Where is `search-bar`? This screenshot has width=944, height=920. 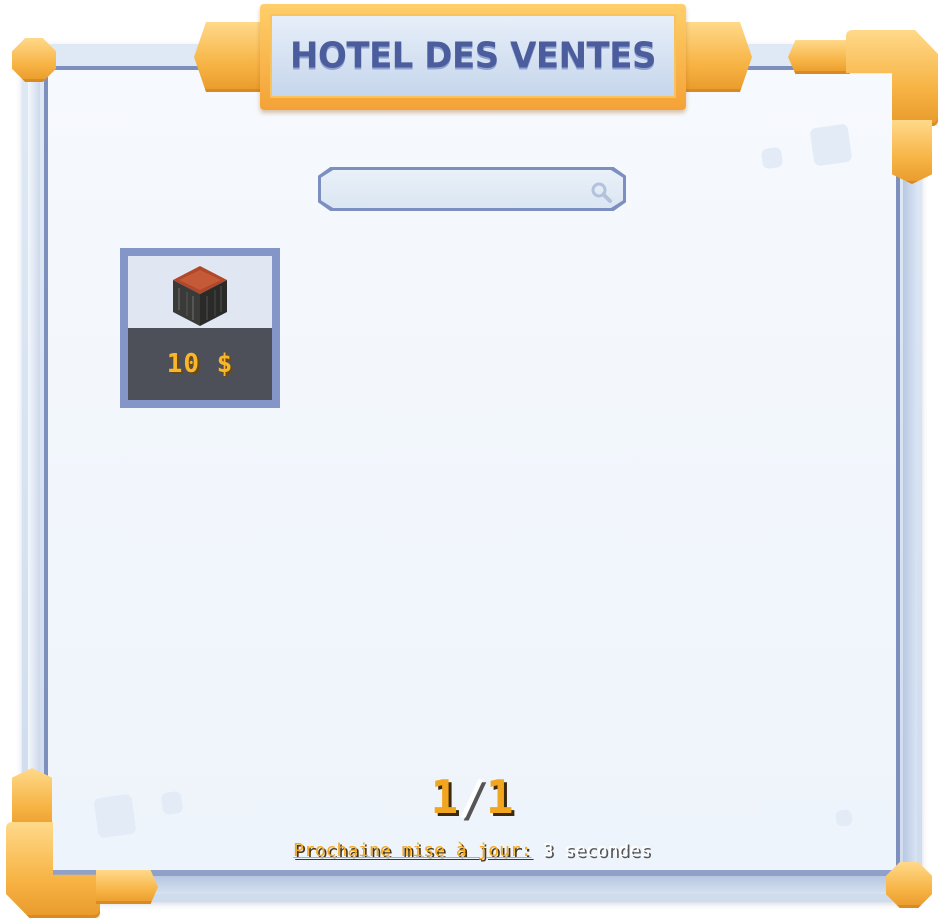 search-bar is located at coordinates (472, 189).